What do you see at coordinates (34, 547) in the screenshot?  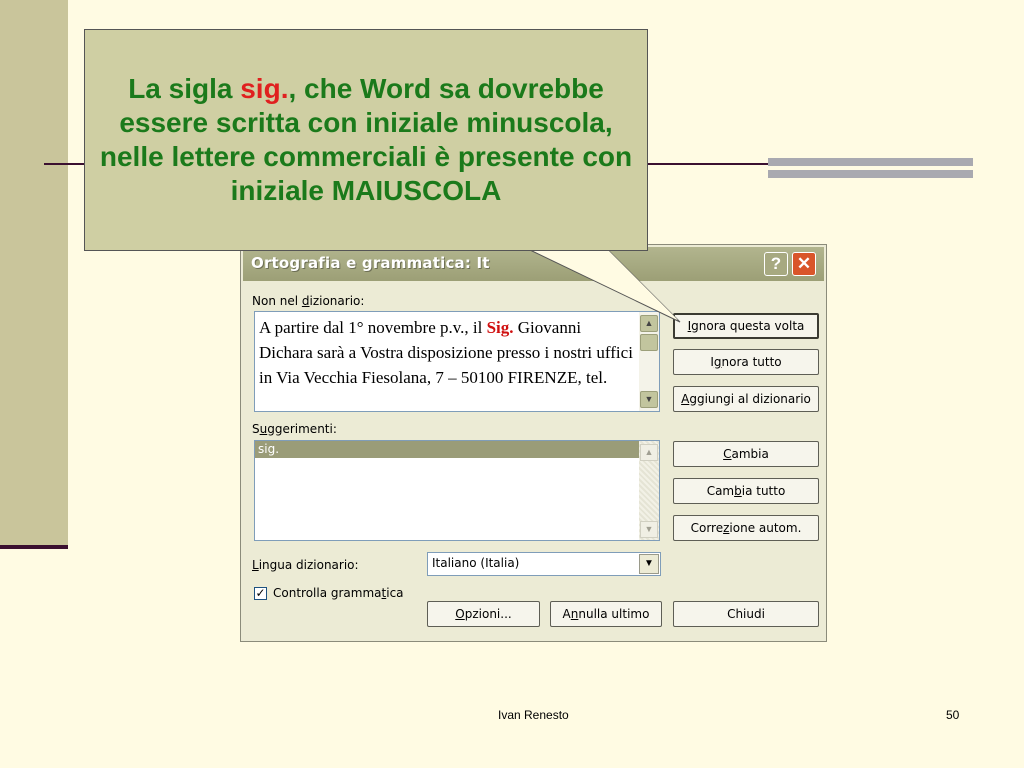 I see `slide-left-band-line` at bounding box center [34, 547].